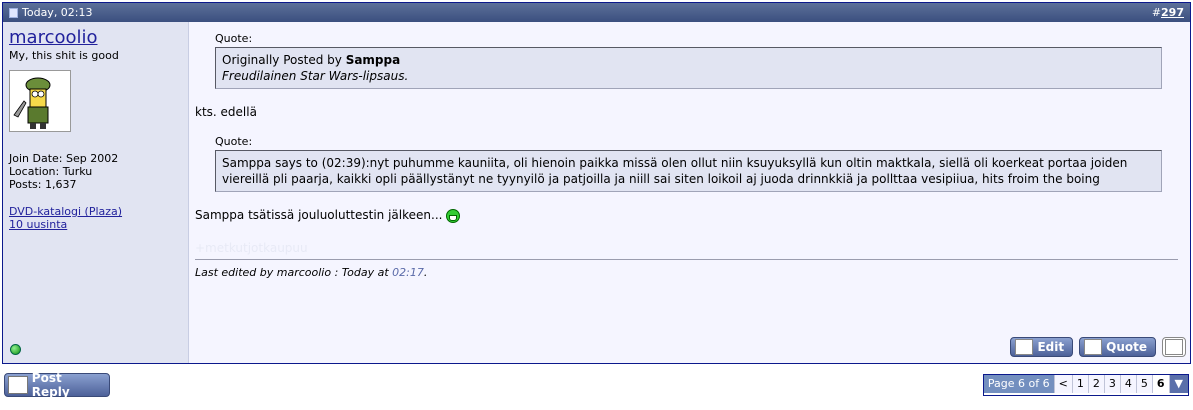 This screenshot has width=1193, height=410. I want to click on page-link-1: 1, so click(1079, 384).